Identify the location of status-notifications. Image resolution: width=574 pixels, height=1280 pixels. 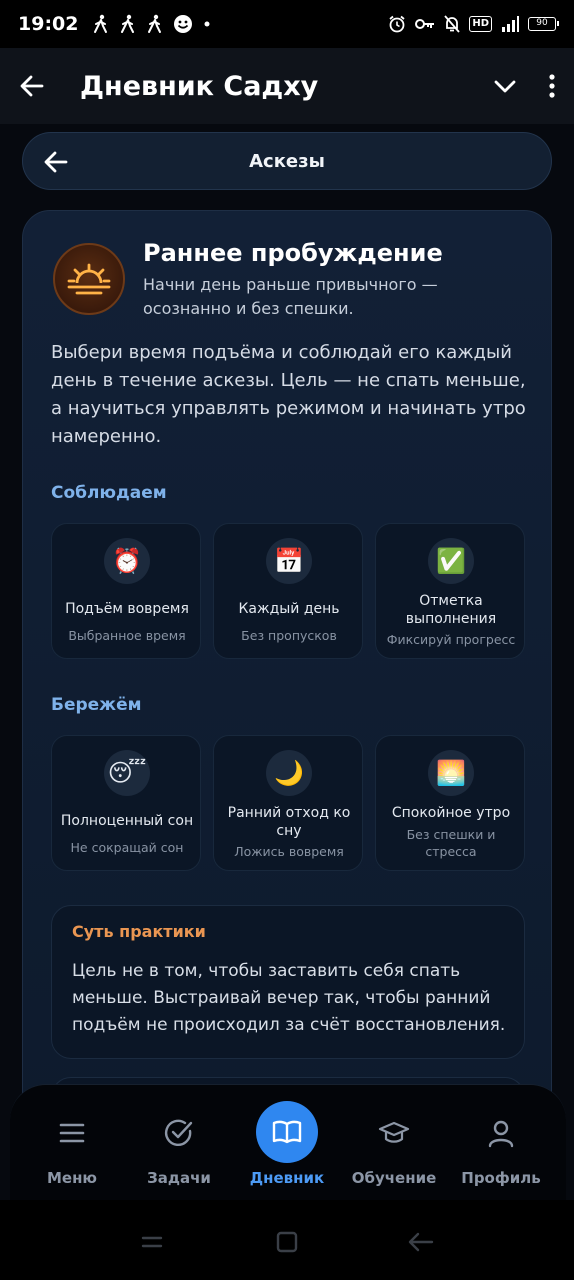
(152, 24).